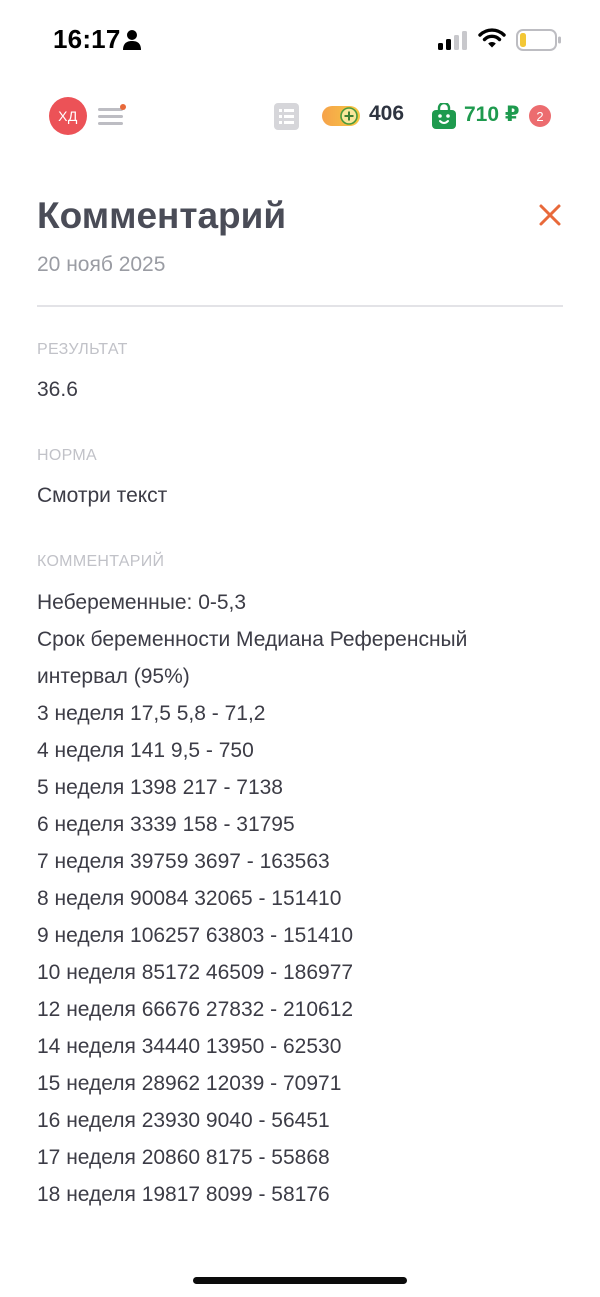 This screenshot has width=600, height=1297. Describe the element at coordinates (67, 455) in the screenshot. I see `norm-label: НОРМА` at that location.